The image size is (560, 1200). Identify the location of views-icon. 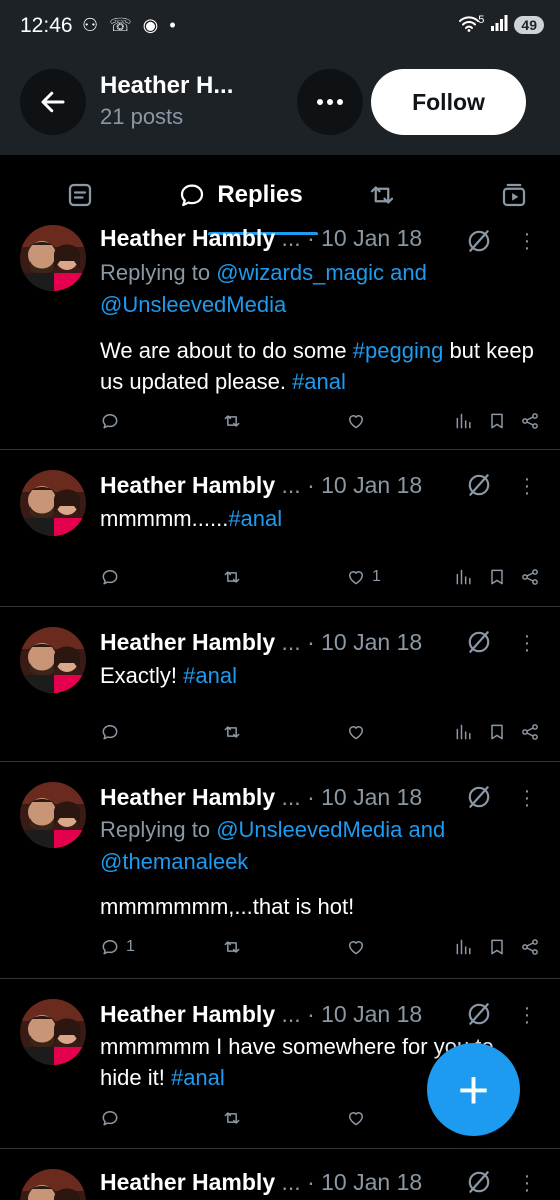
(464, 732).